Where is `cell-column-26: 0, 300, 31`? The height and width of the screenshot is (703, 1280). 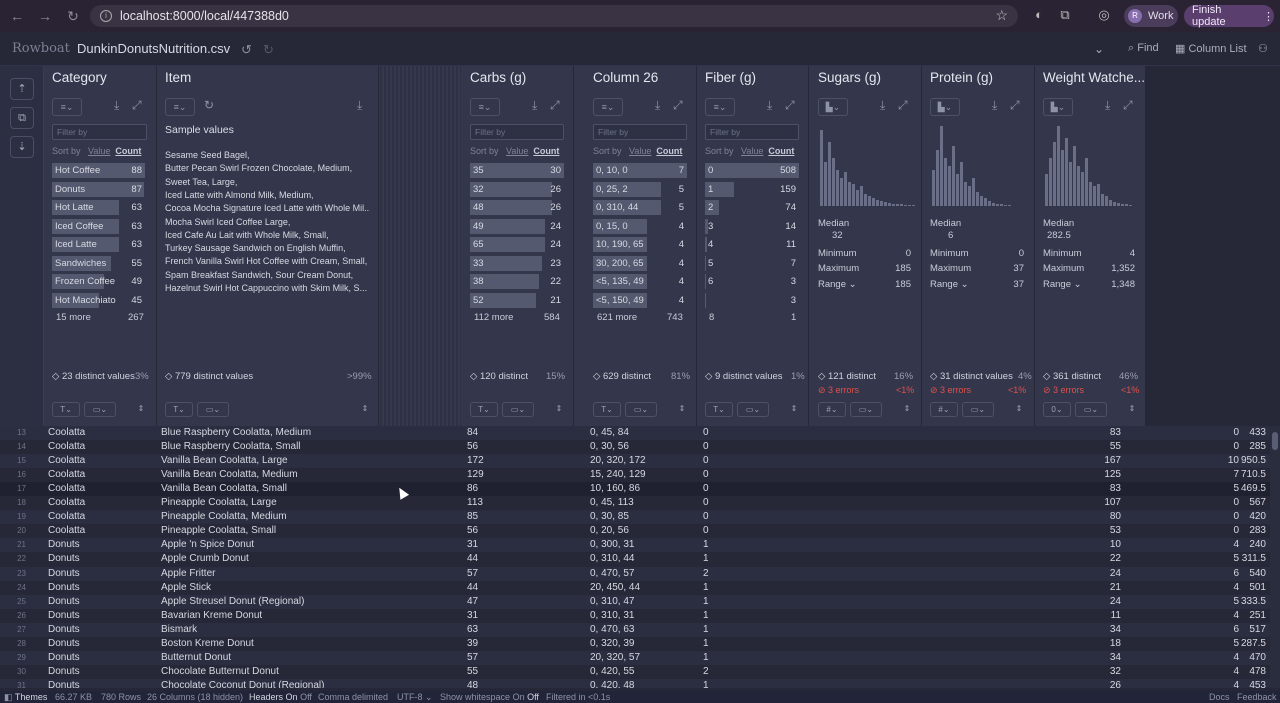
cell-column-26: 0, 300, 31 is located at coordinates (612, 544).